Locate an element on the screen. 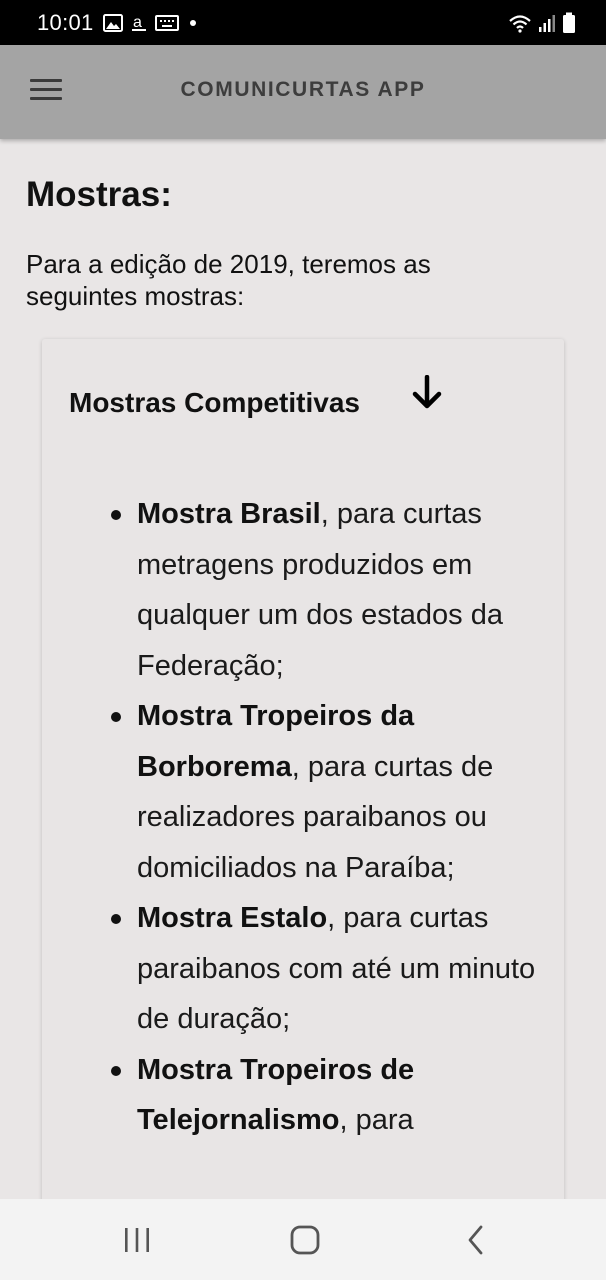 Image resolution: width=606 pixels, height=1280 pixels. battery-icon is located at coordinates (569, 22).